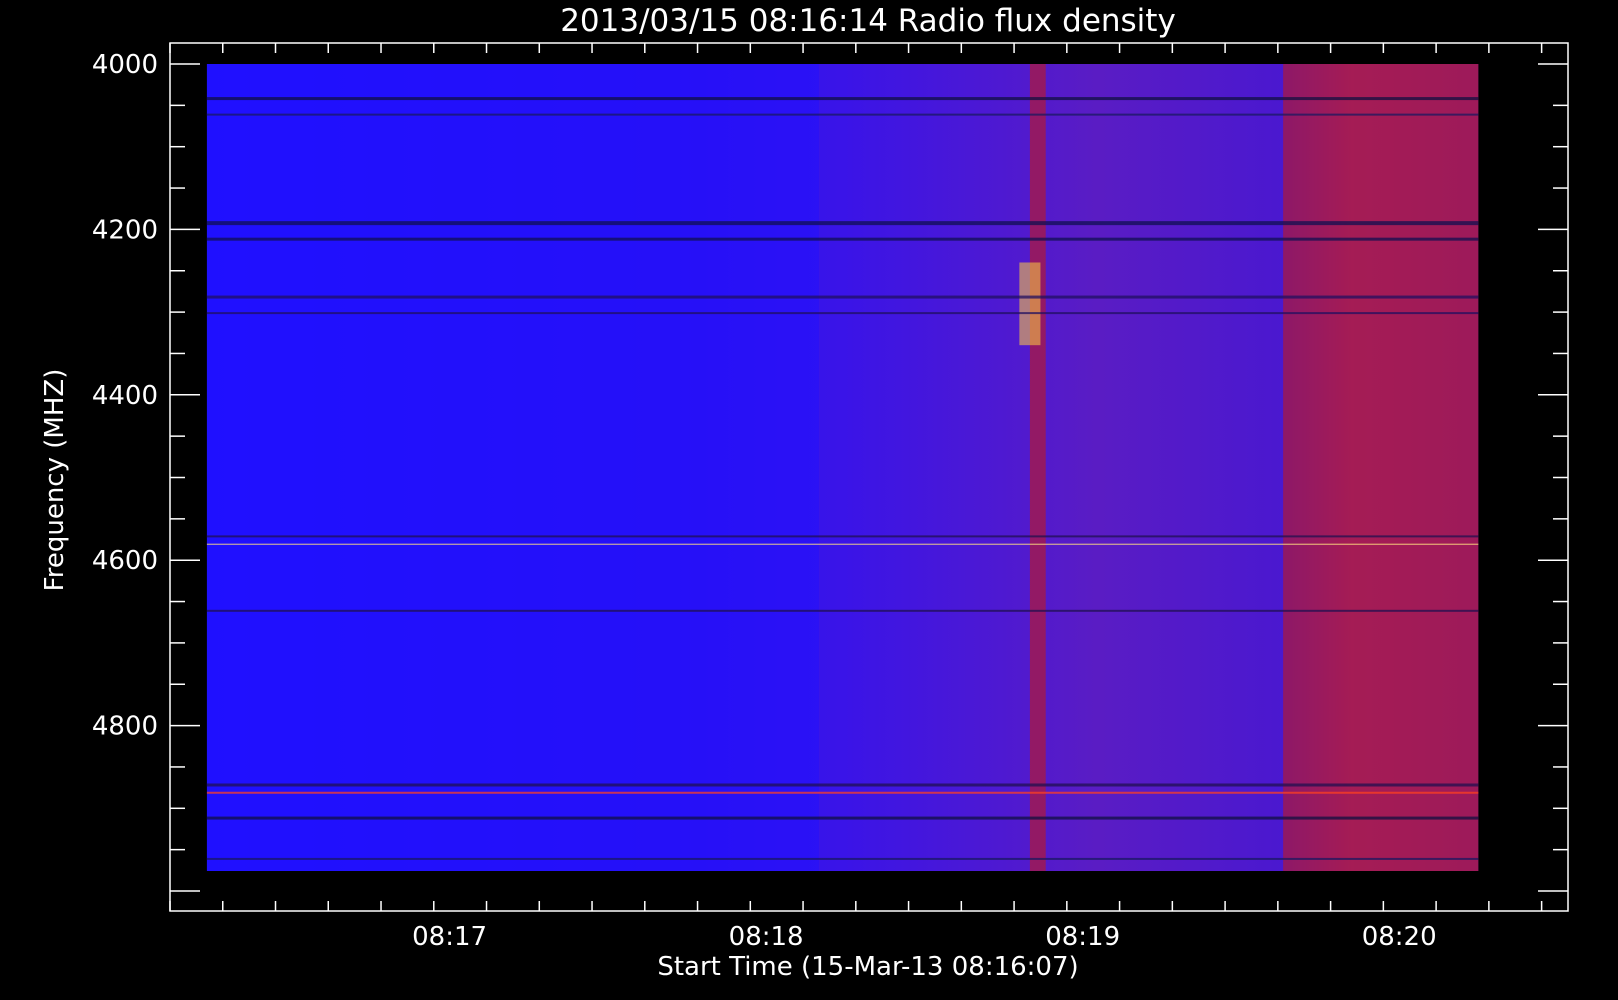  What do you see at coordinates (924, 937) in the screenshot?
I see `x-tick-labels: 08:17 08:18 08:19 08:20` at bounding box center [924, 937].